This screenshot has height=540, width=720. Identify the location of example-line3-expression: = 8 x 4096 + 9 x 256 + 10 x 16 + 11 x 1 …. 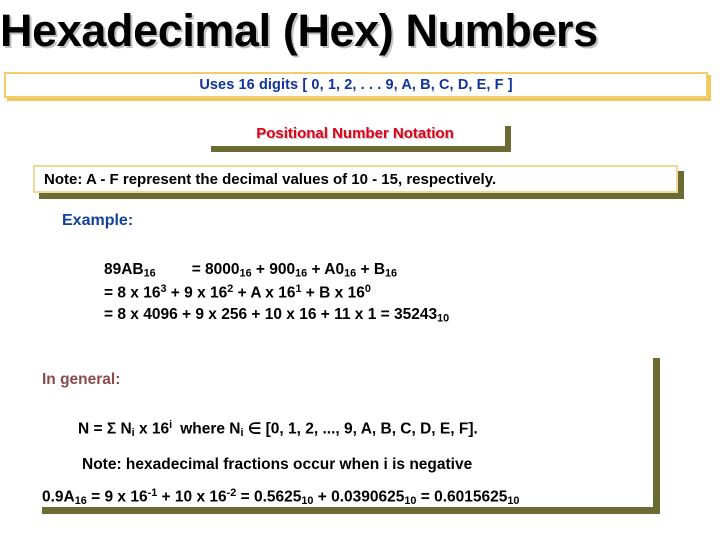
(271, 314).